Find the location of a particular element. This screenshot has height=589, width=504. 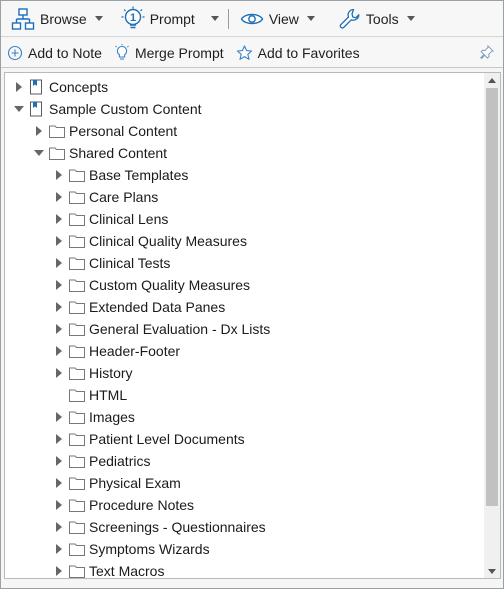

wrench-icon is located at coordinates (349, 18).